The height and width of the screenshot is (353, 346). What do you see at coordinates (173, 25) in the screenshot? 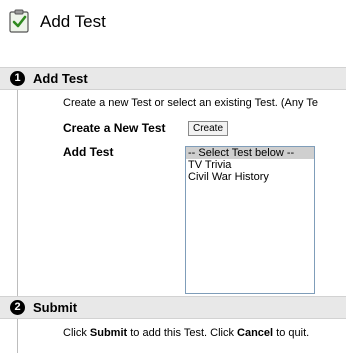
I see `page-header: Add Test` at bounding box center [173, 25].